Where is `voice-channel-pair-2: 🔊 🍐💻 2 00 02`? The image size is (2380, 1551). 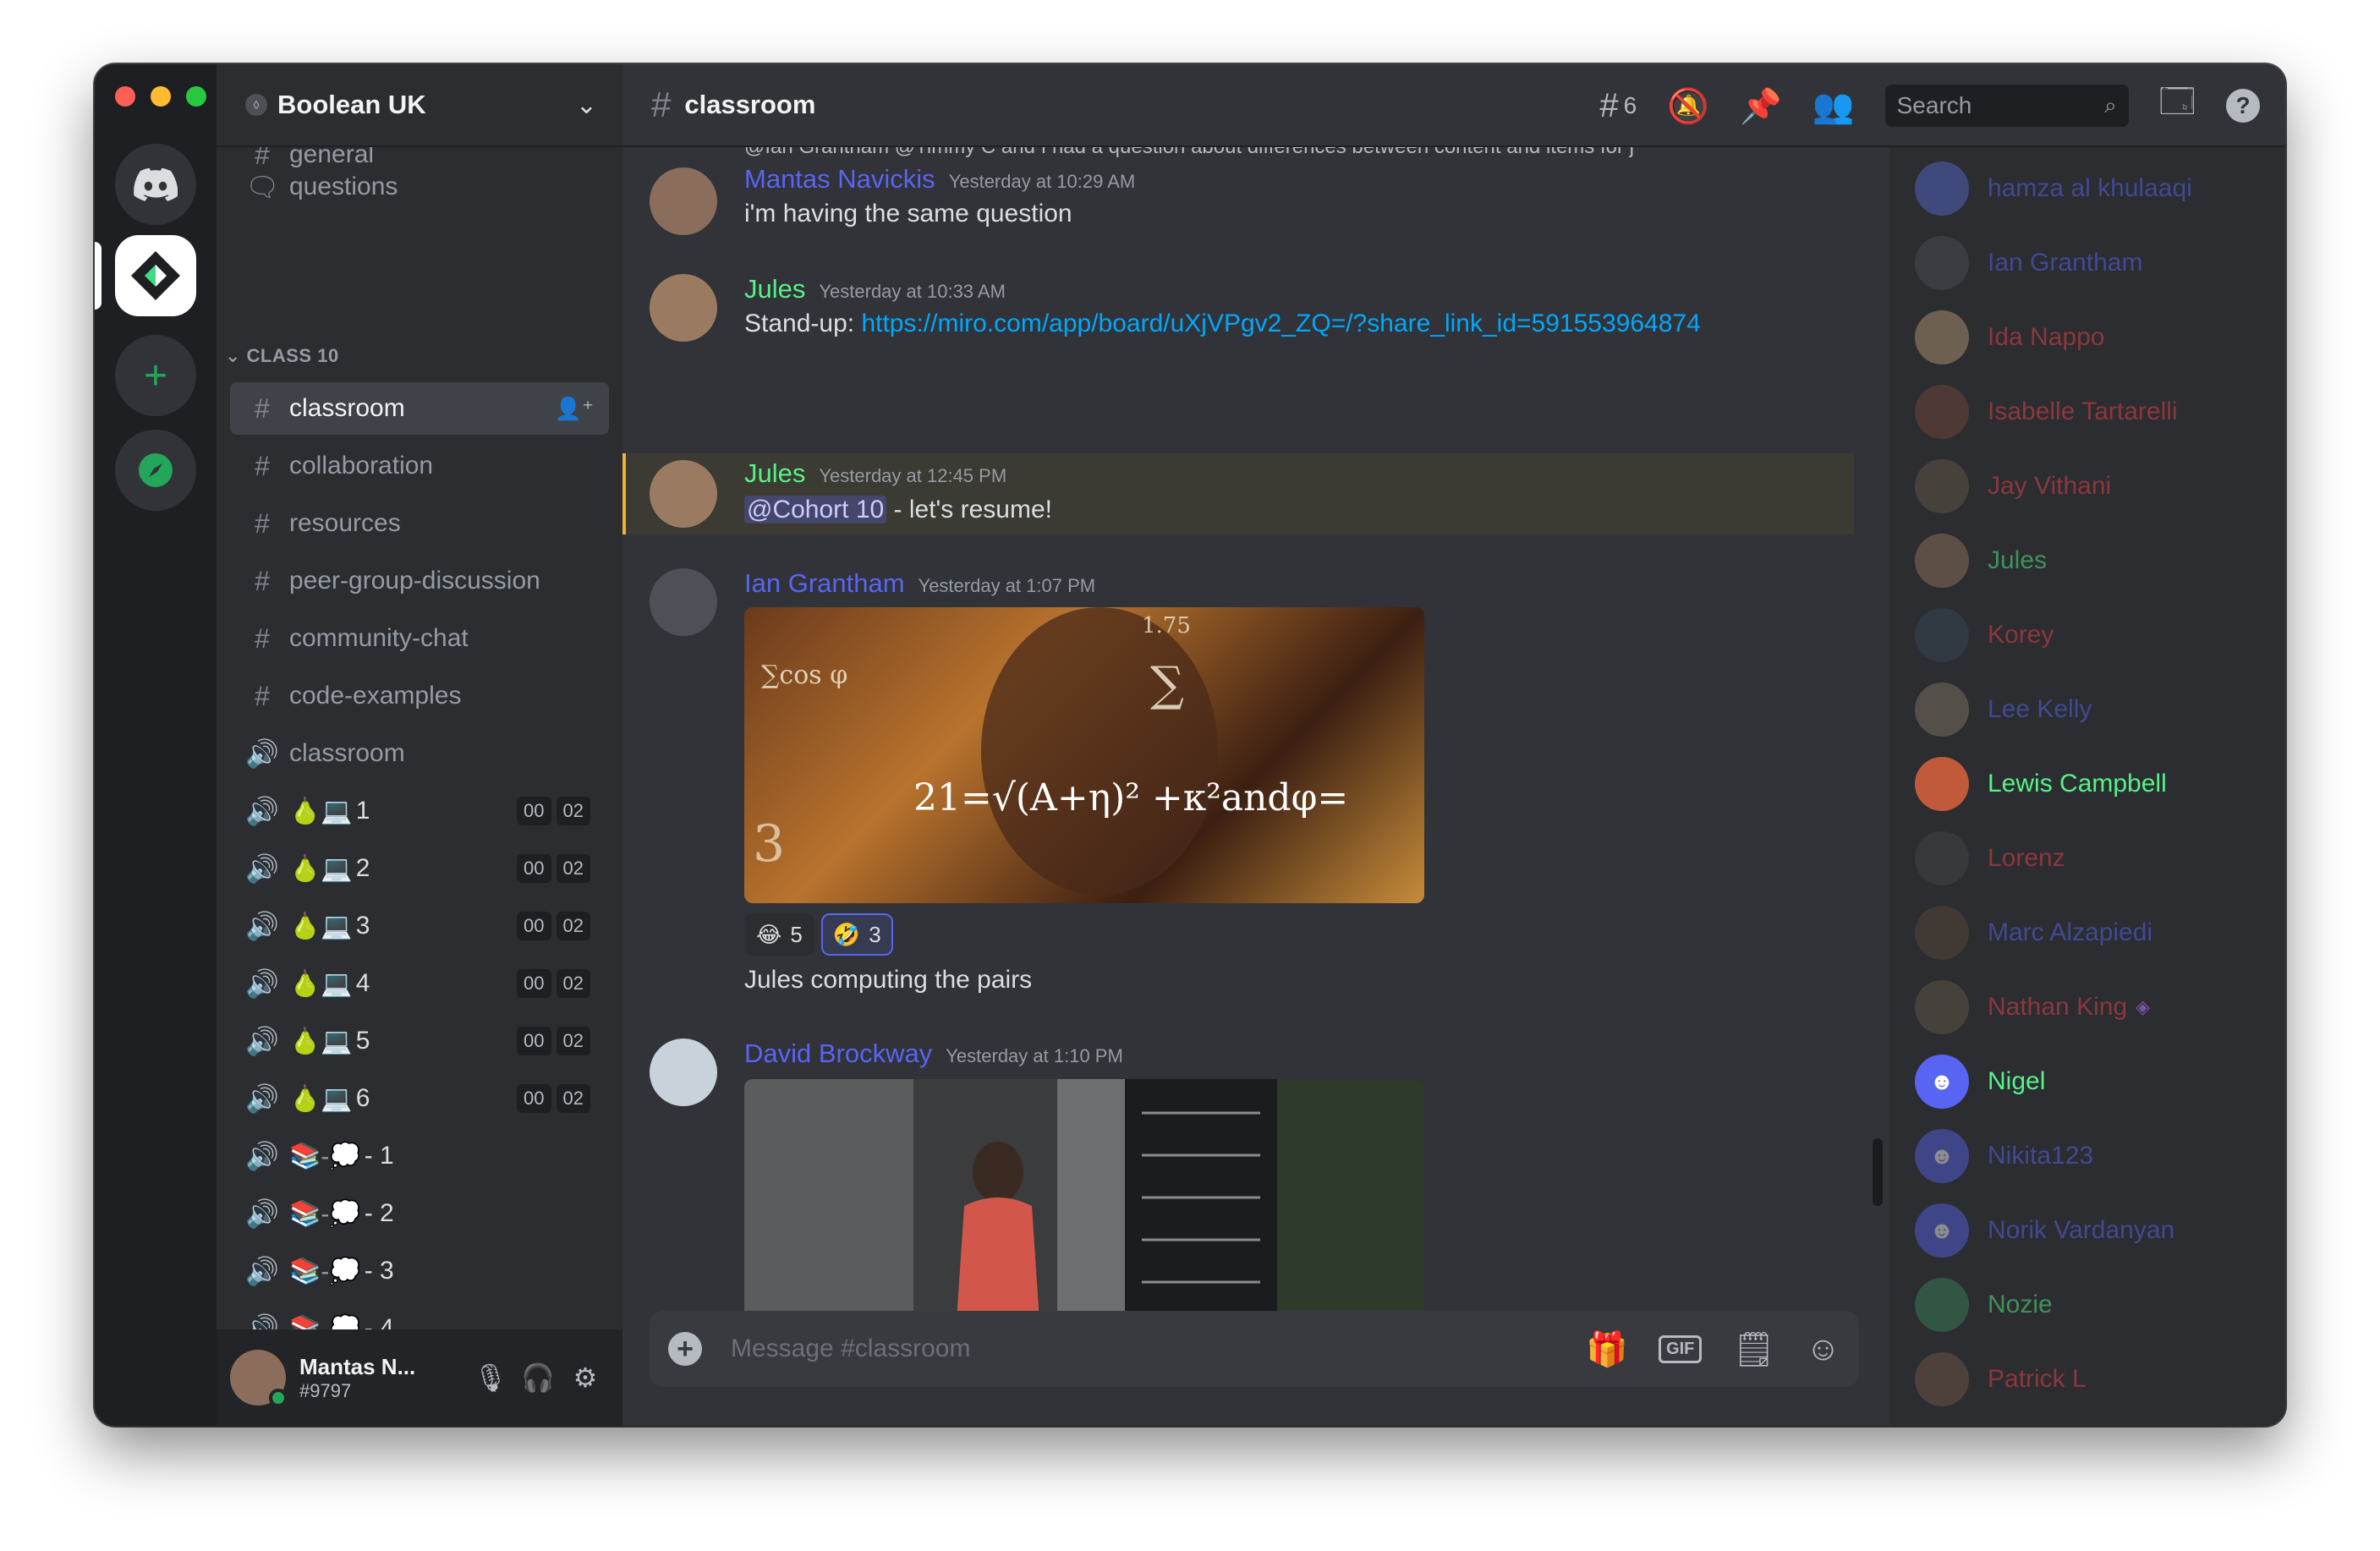
voice-channel-pair-2: 🔊 🍐💻 2 00 02 is located at coordinates (419, 868).